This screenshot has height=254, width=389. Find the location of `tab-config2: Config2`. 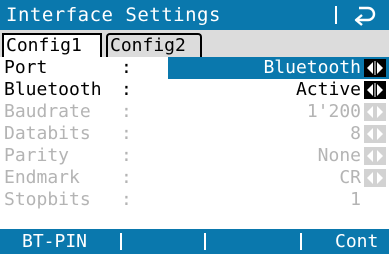

tab-config2: Config2 is located at coordinates (154, 45).